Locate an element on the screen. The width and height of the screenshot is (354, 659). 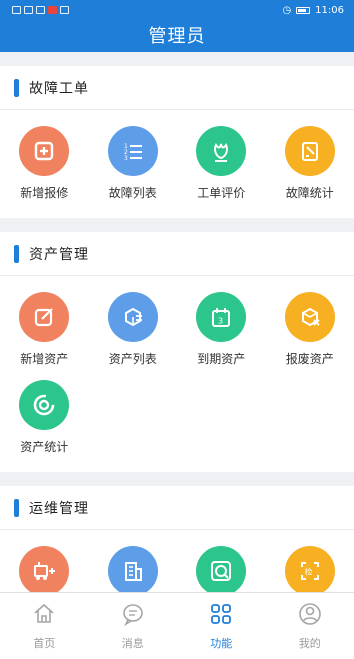
app-notification-icon is located at coordinates (52, 10).